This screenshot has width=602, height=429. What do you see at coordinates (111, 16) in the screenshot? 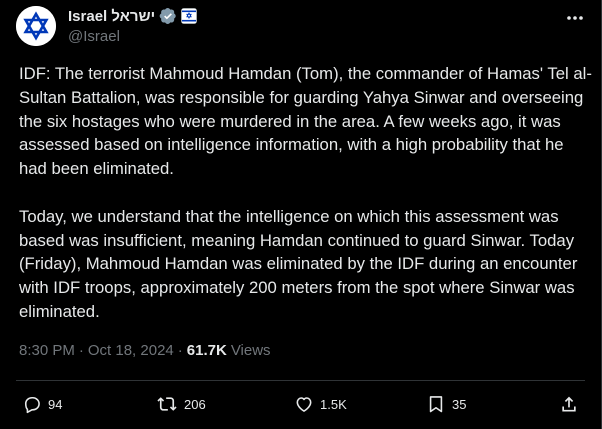
I see `display-name: Israel ישראל` at bounding box center [111, 16].